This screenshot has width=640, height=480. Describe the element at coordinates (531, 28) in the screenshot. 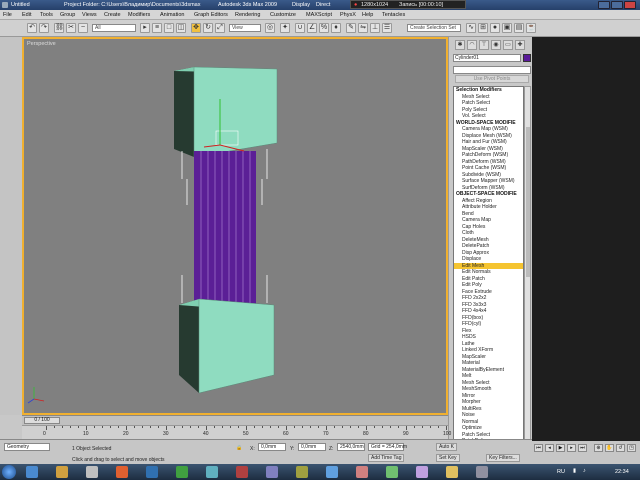

I see `quick-render-icon: ☕` at that location.